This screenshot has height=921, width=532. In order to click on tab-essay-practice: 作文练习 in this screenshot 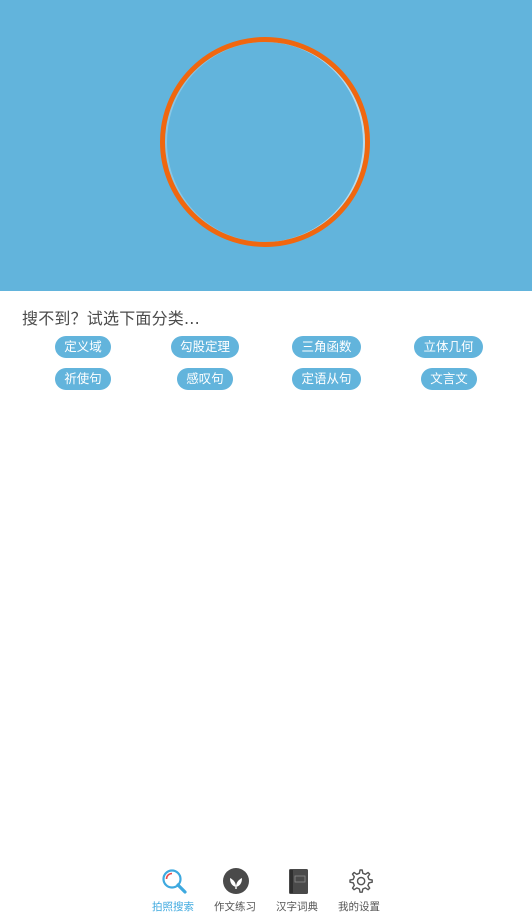, I will do `click(235, 890)`.